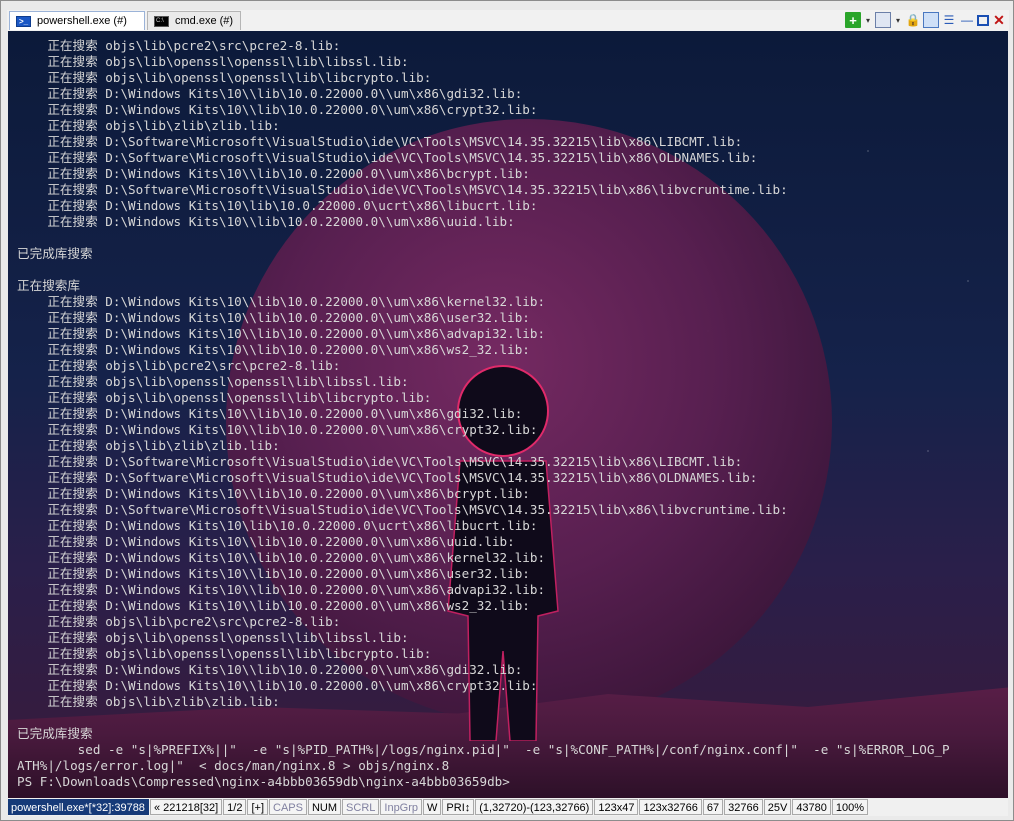 The image size is (1014, 821). Describe the element at coordinates (616, 807) in the screenshot. I see `status-cell: 123x47` at that location.